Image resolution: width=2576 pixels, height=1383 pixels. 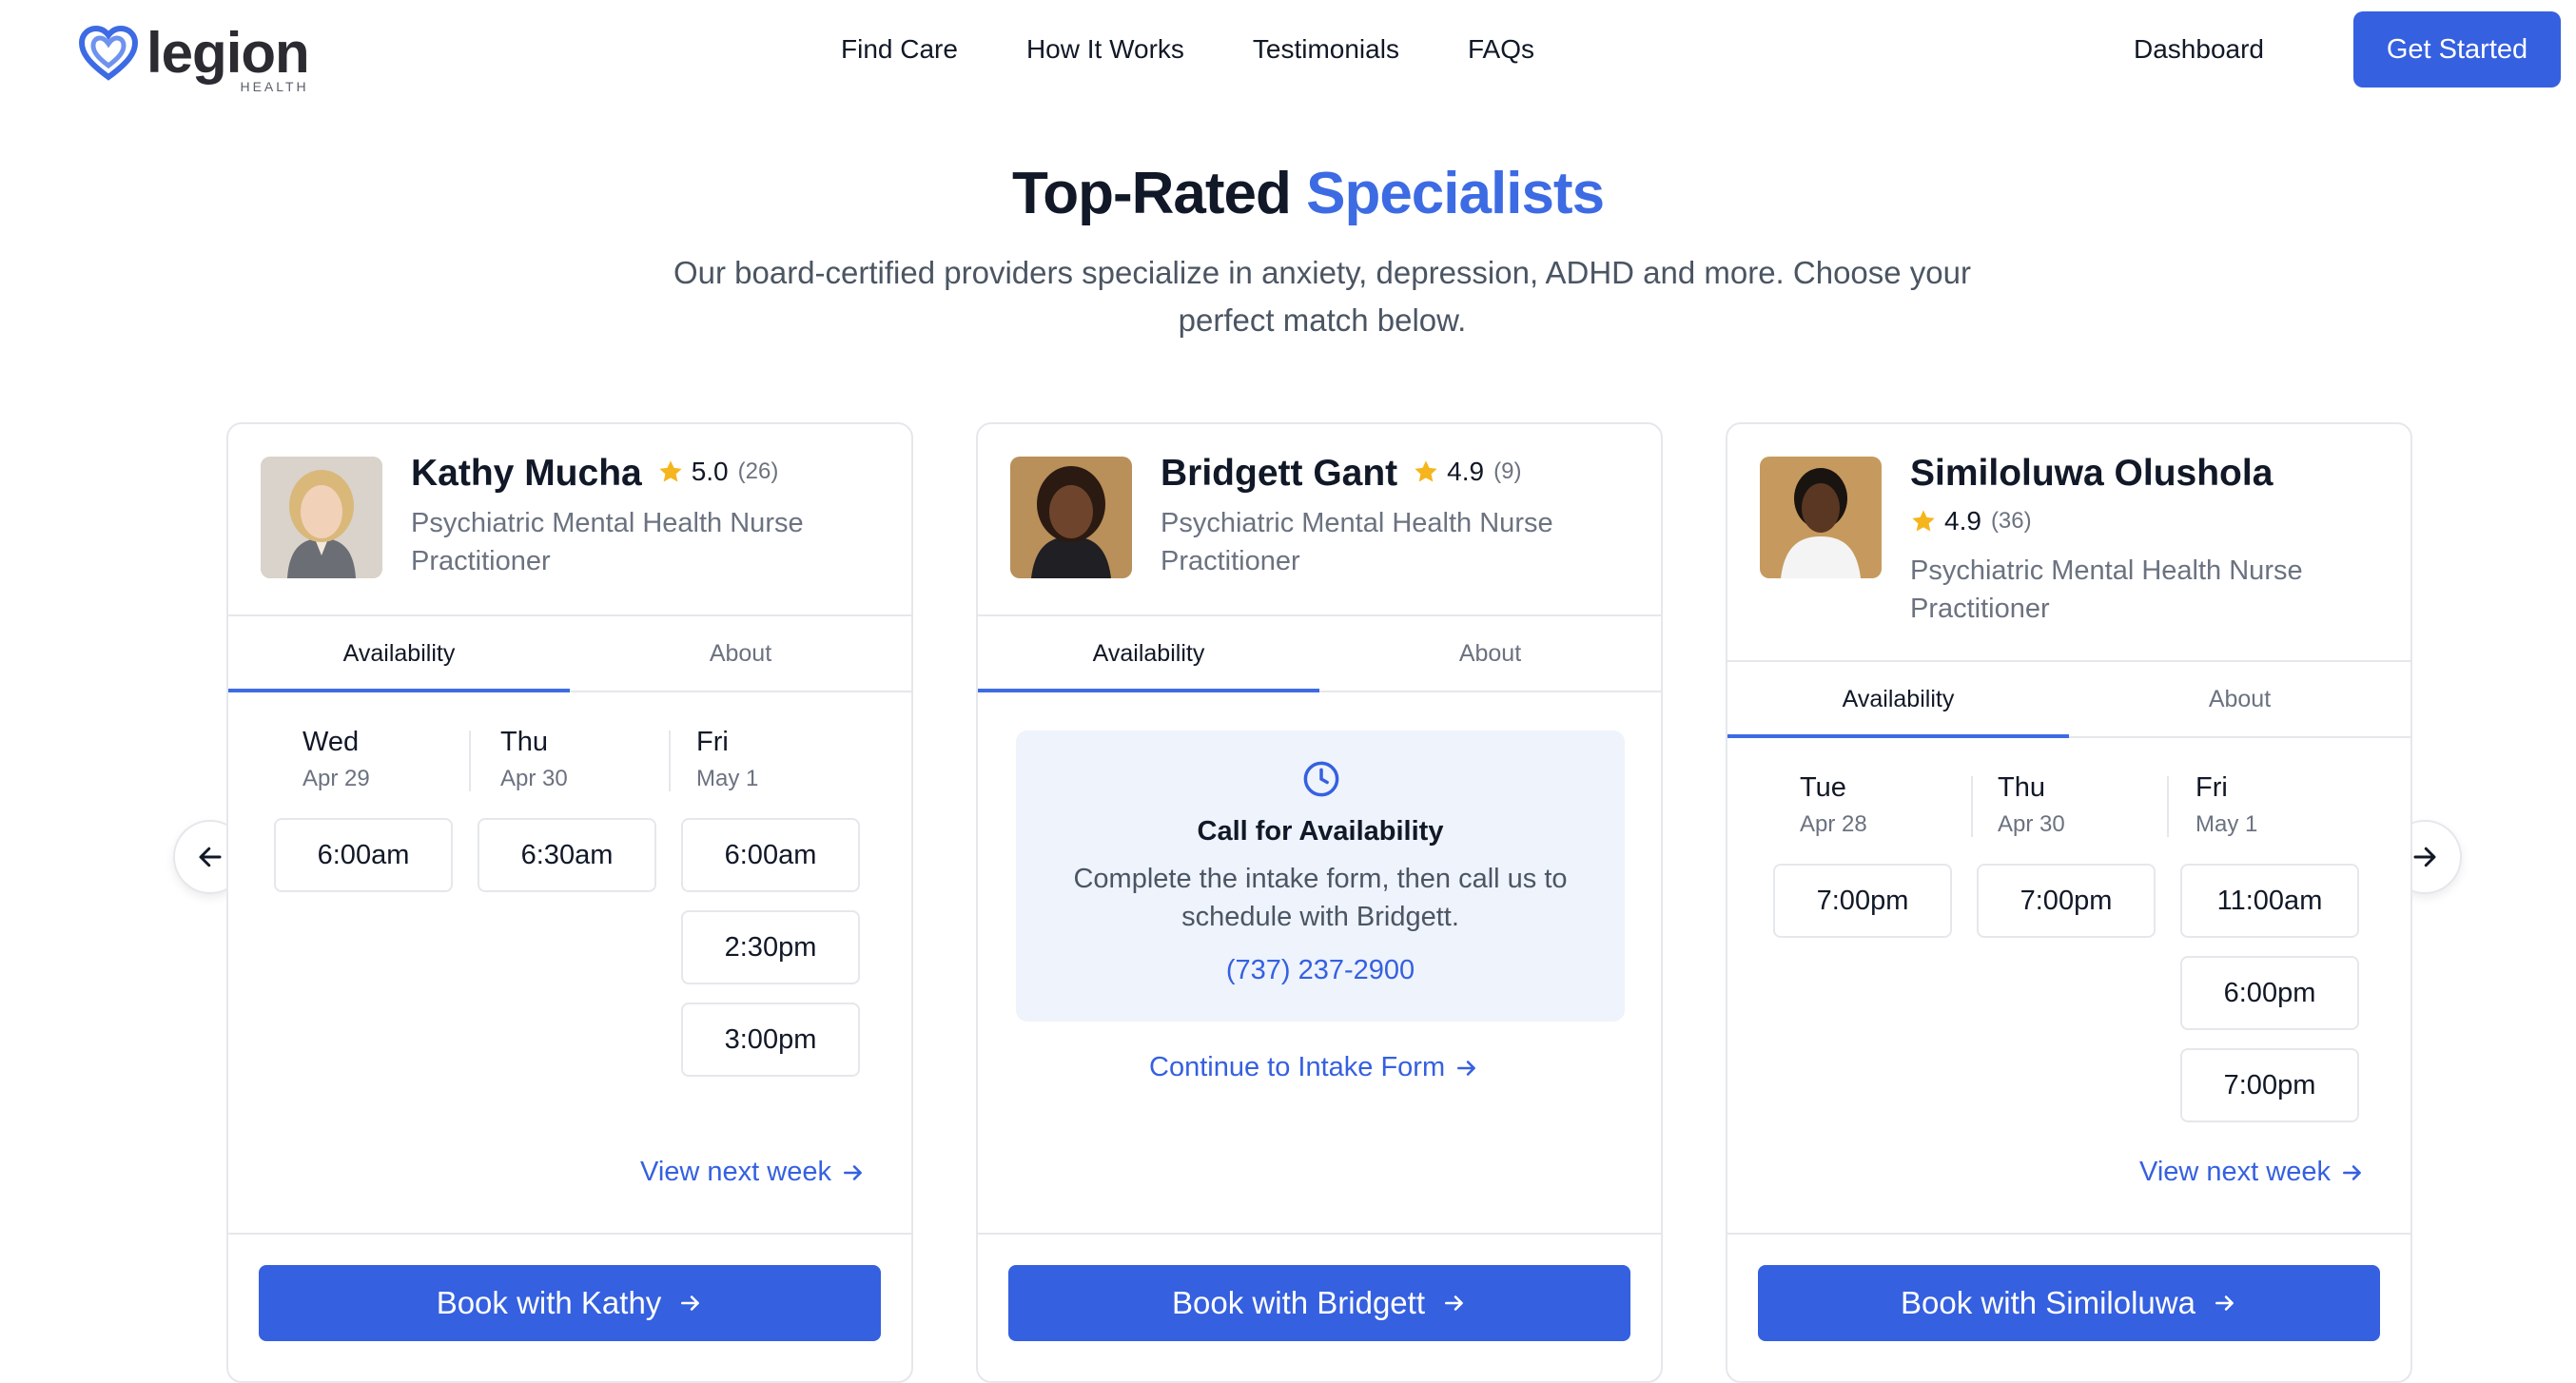 What do you see at coordinates (1834, 824) in the screenshot?
I see `day-date: Apr 28` at bounding box center [1834, 824].